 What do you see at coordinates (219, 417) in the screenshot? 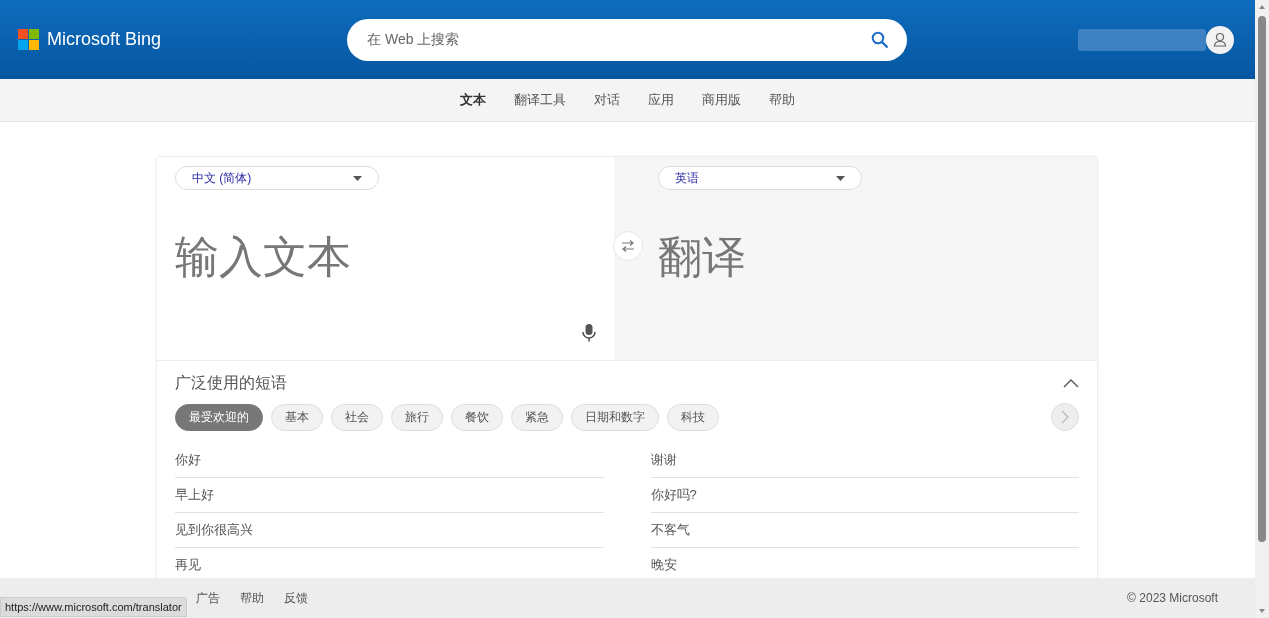
I see `category-chip: 最受欢迎的` at bounding box center [219, 417].